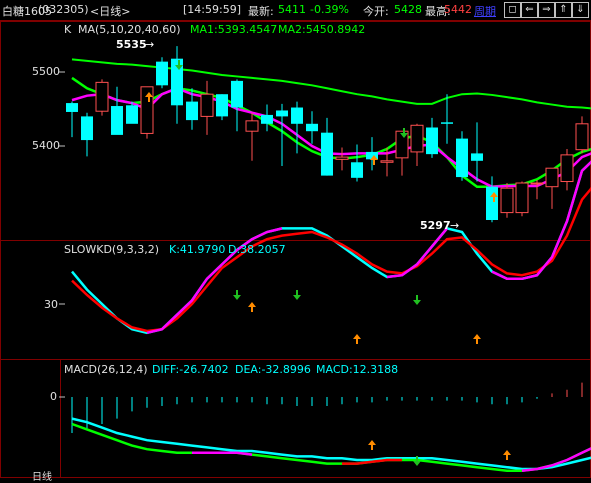  Describe the element at coordinates (273, 369) in the screenshot. I see `macd-dea: DEA:-32.8996` at that location.